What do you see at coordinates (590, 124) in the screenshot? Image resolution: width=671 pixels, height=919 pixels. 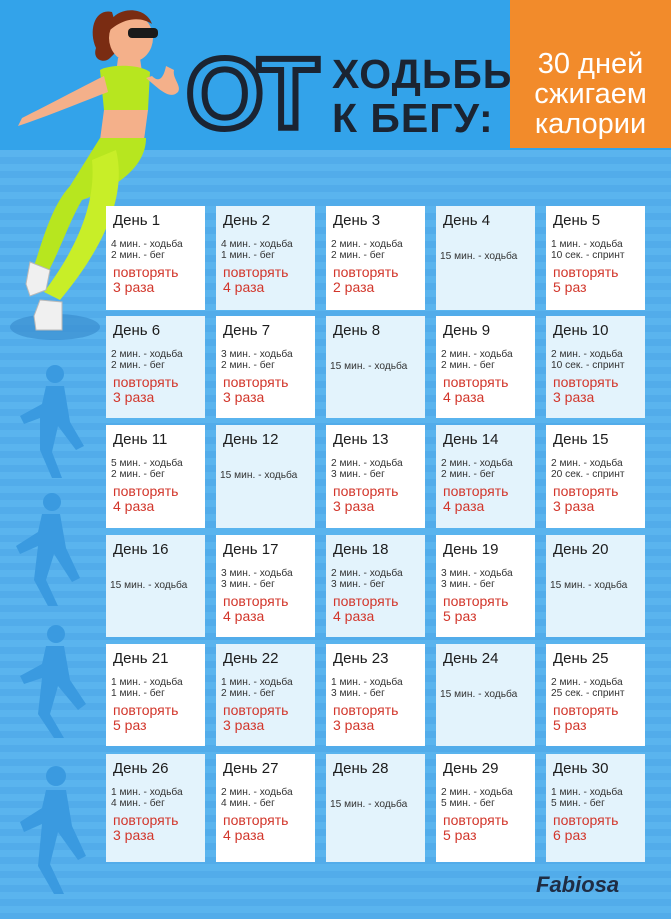 I see `badge-line-3: калории` at bounding box center [590, 124].